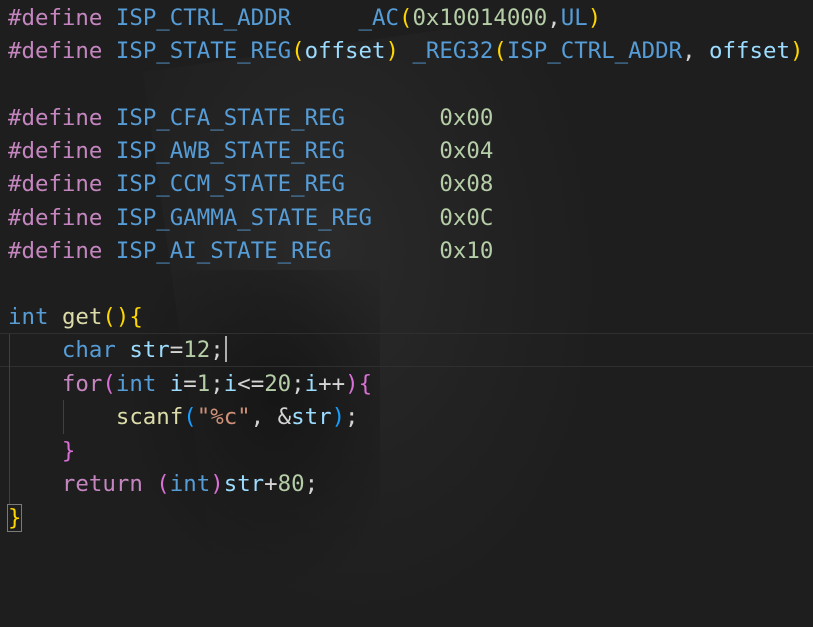 This screenshot has height=627, width=813. Describe the element at coordinates (102, 484) in the screenshot. I see `control-keyword: return` at that location.